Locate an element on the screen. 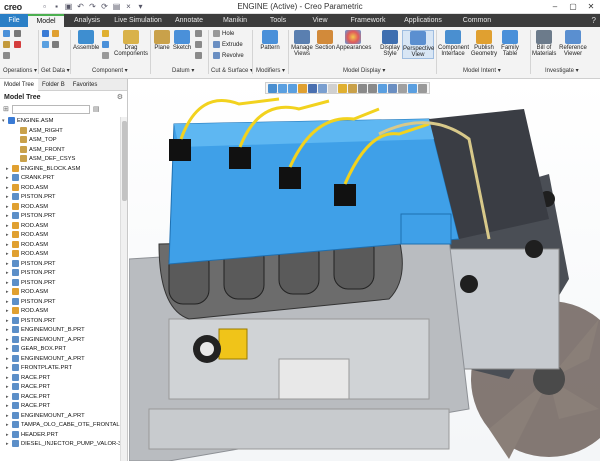 This screenshot has width=600, height=461. manage-views-button: Manage Views is located at coordinates (302, 43).